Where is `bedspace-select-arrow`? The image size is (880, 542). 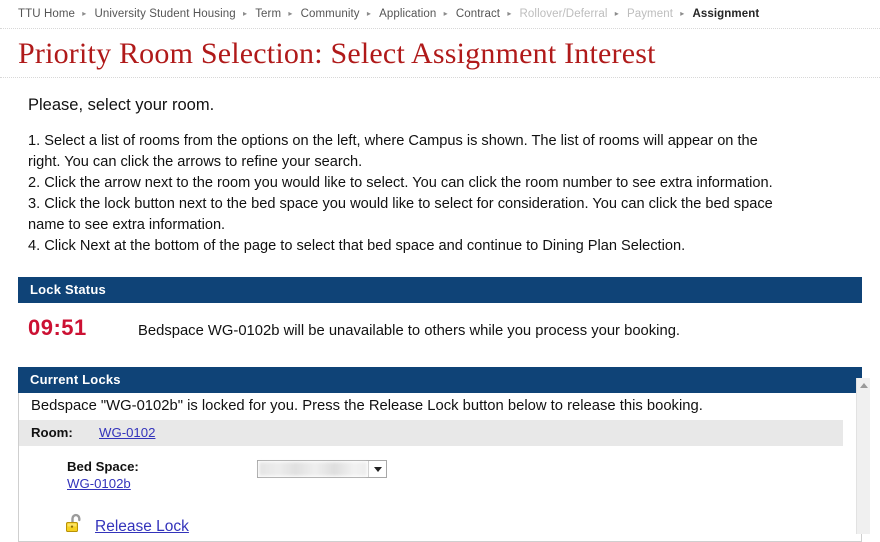 bedspace-select-arrow is located at coordinates (377, 469).